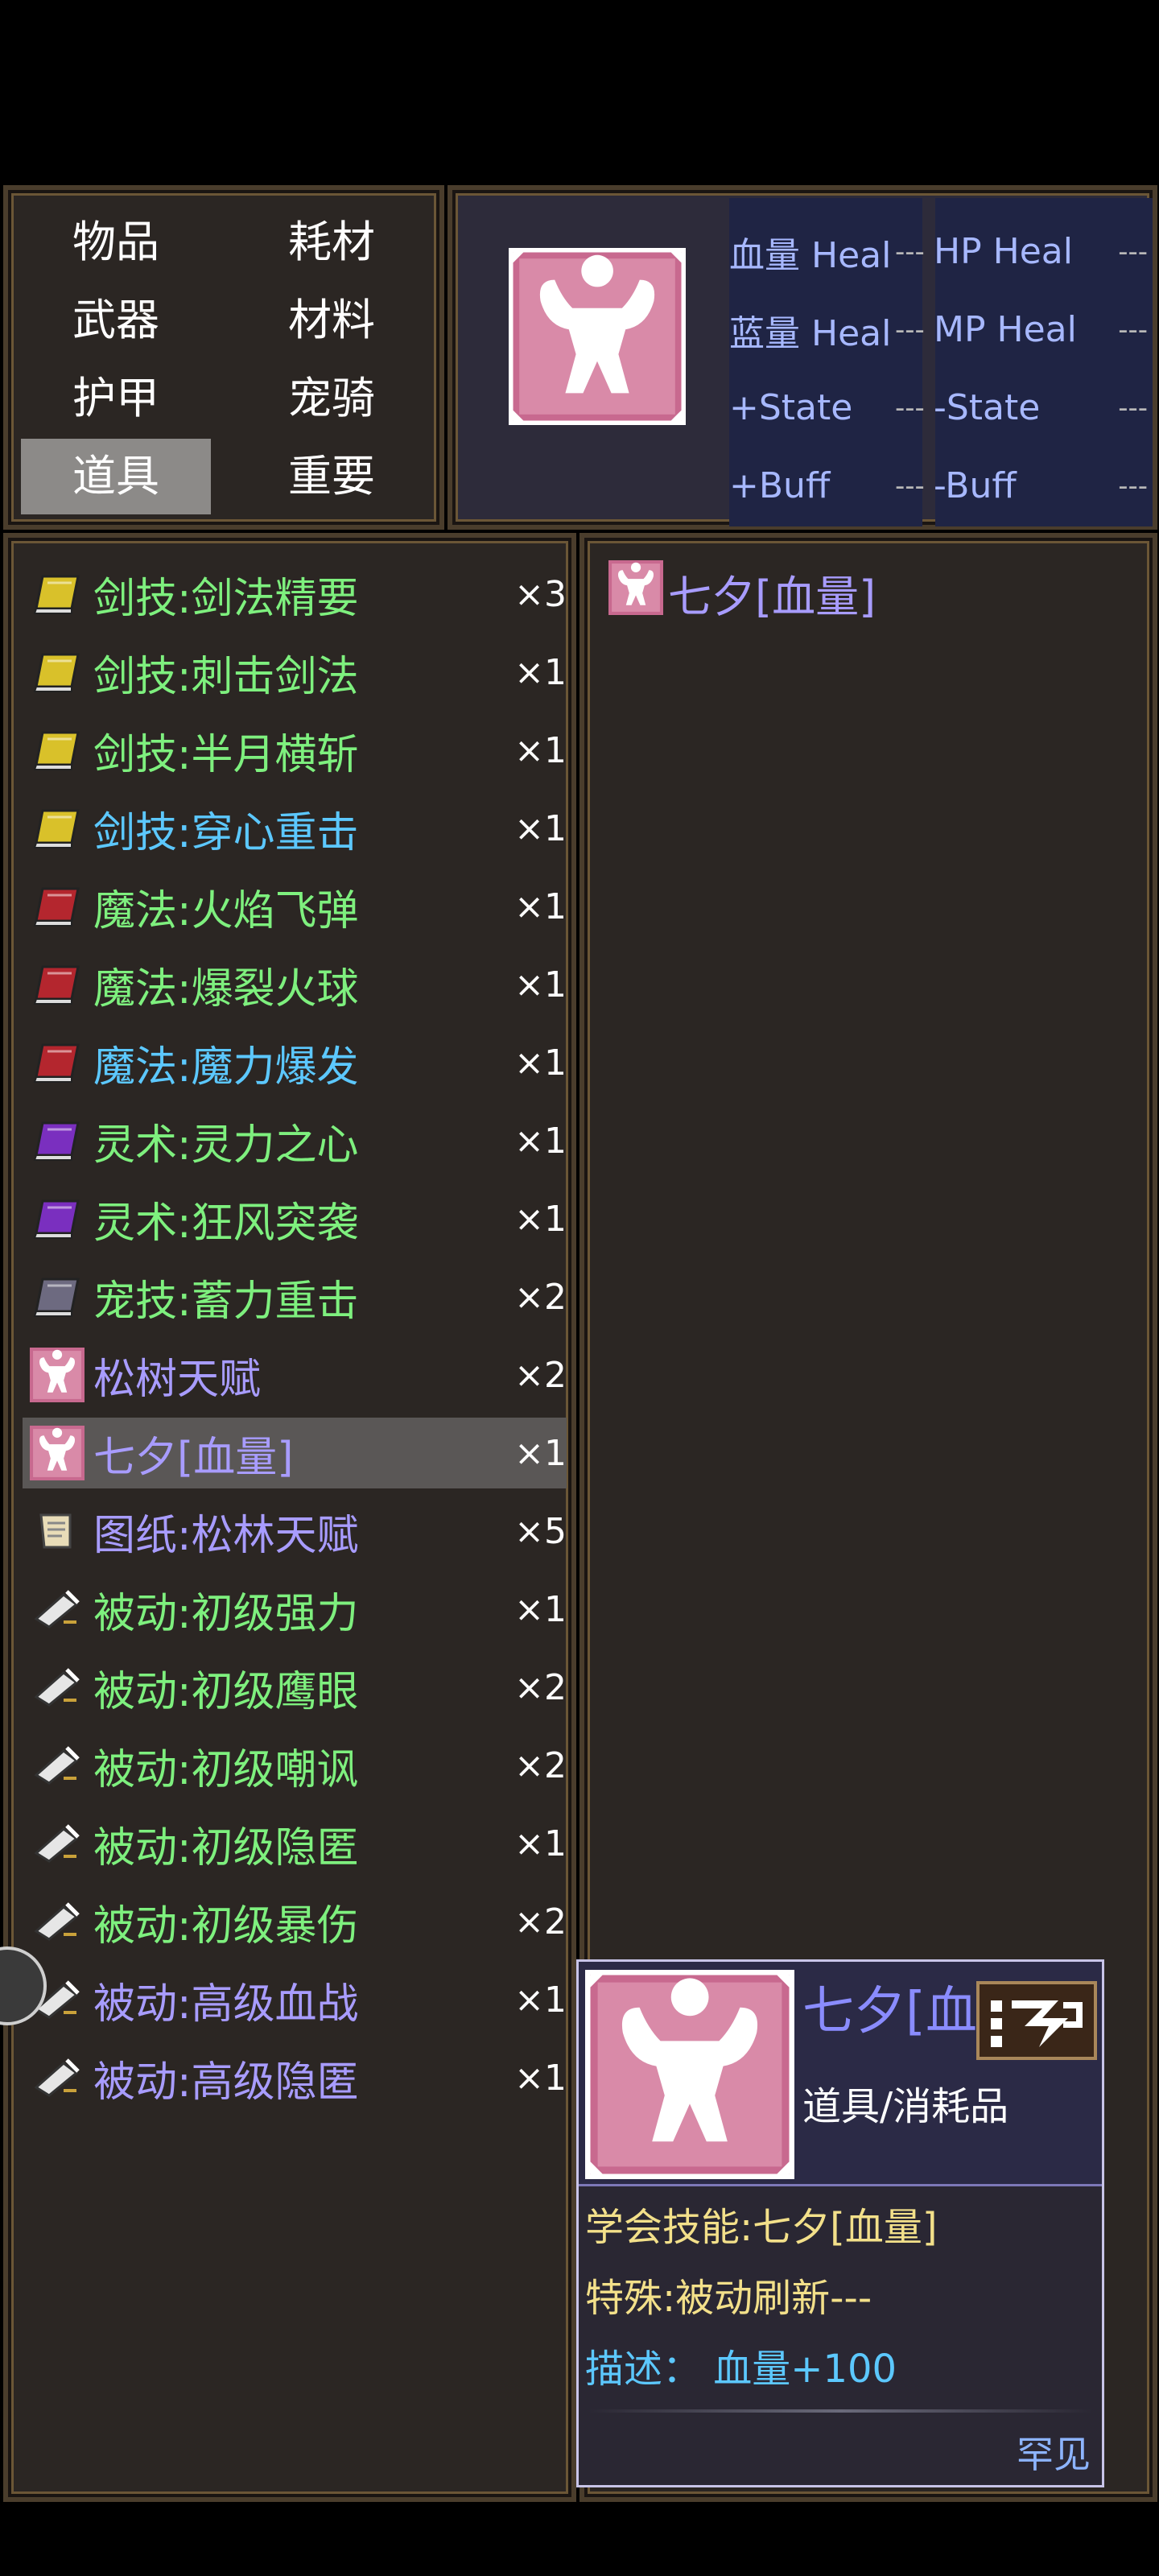 This screenshot has width=1159, height=2576. Describe the element at coordinates (295, 1688) in the screenshot. I see `list-item: 被动:初级鹰眼 ×2` at that location.